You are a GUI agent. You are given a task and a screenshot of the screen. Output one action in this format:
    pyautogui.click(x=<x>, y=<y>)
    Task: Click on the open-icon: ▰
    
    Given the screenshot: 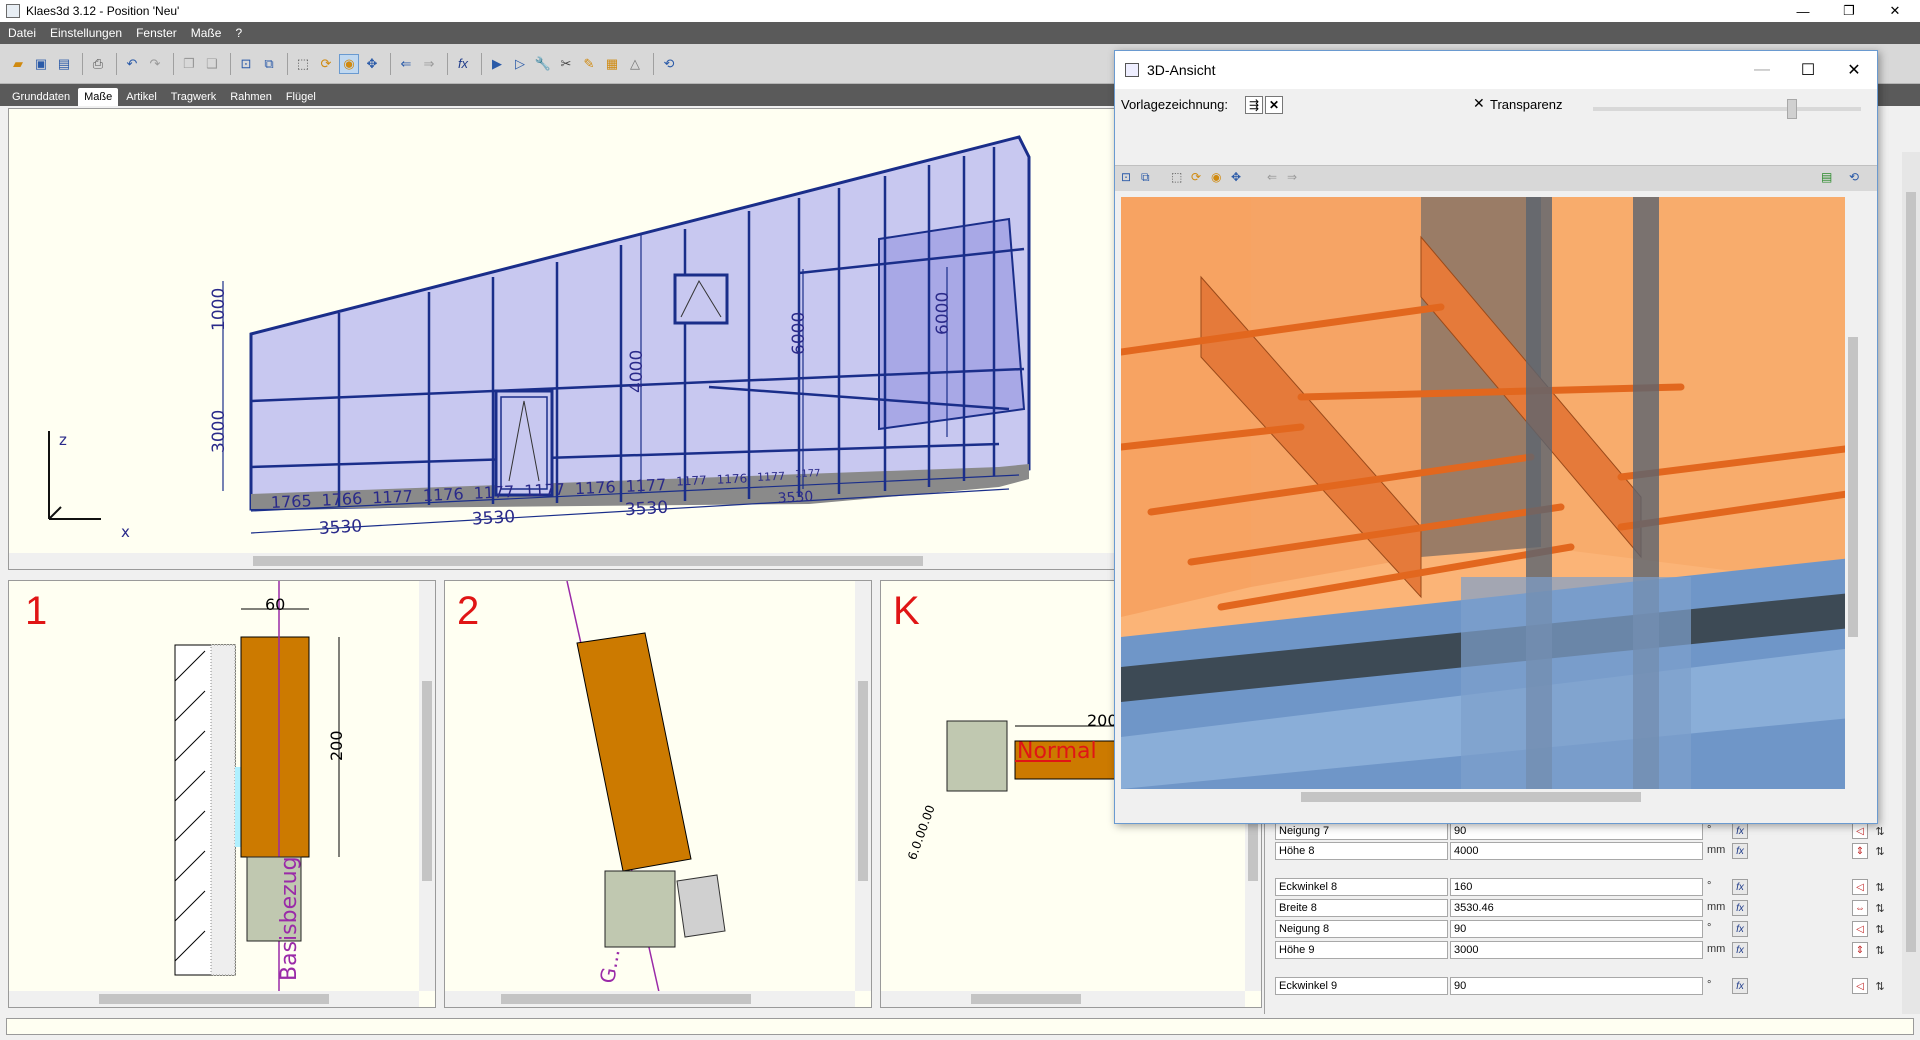 What is the action you would take?
    pyautogui.click(x=18, y=64)
    